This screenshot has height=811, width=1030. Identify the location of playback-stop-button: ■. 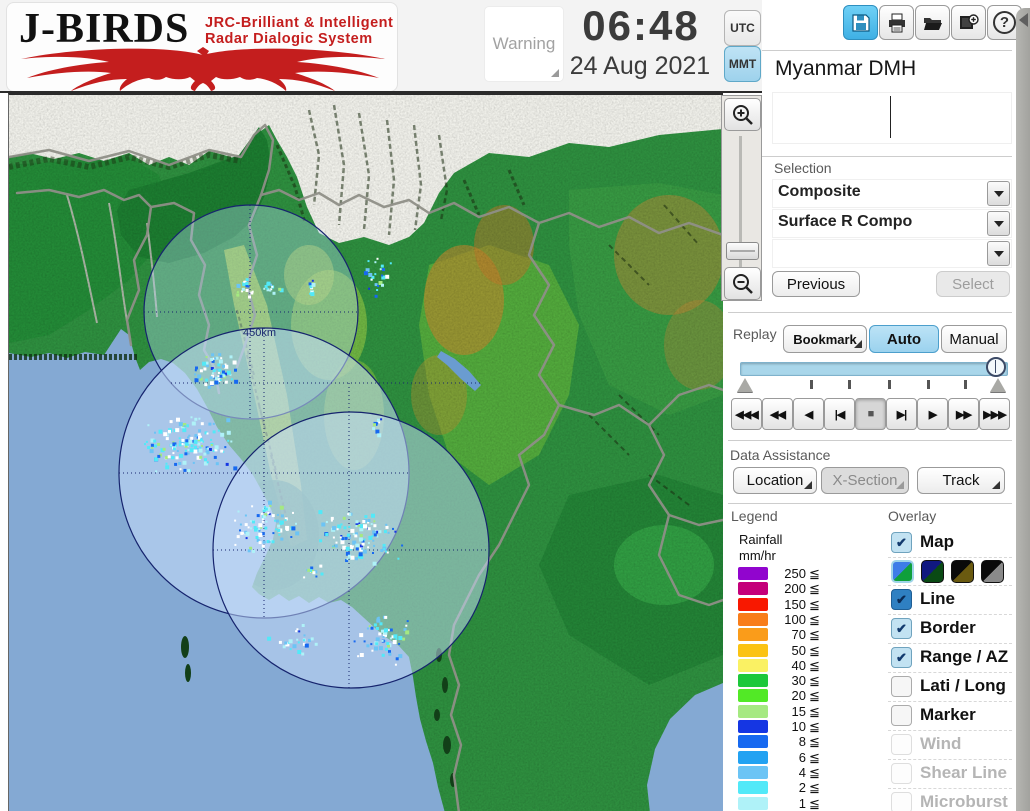
(870, 414).